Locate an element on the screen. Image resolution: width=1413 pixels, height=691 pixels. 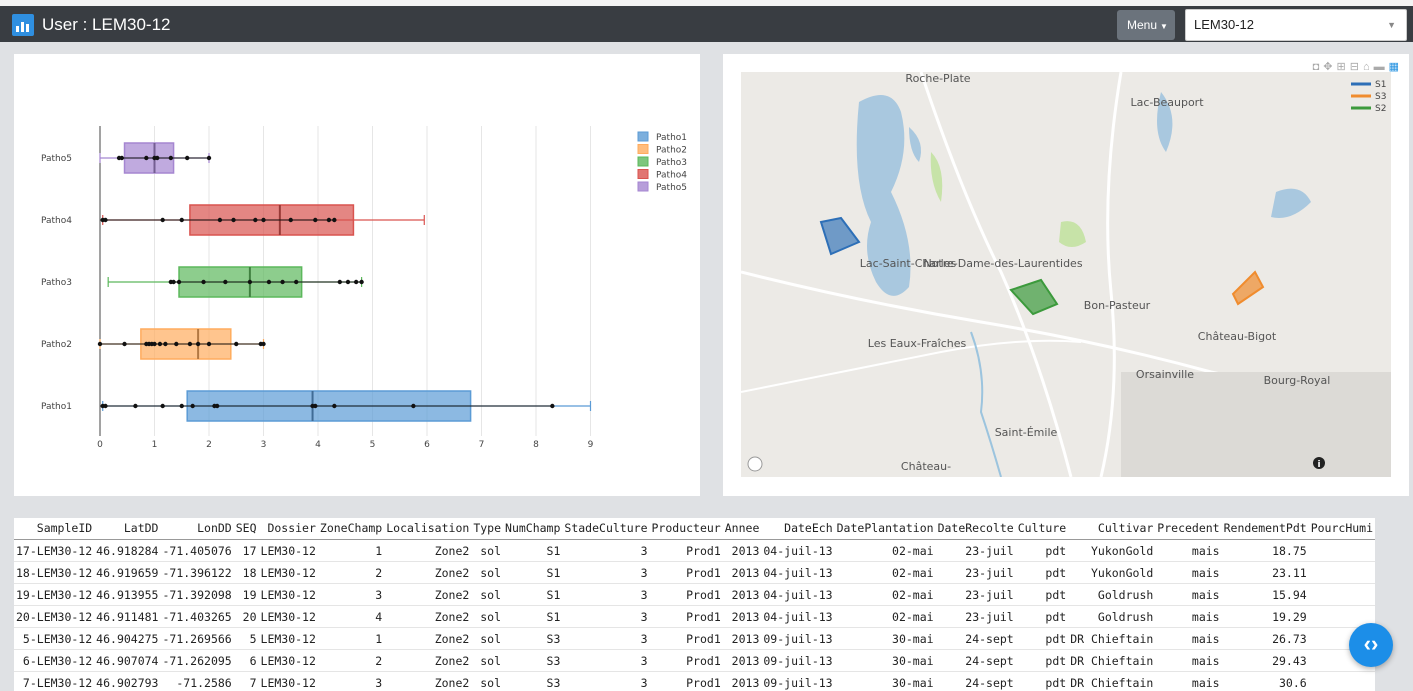
column-header: StadeCulture is located at coordinates (606, 529).